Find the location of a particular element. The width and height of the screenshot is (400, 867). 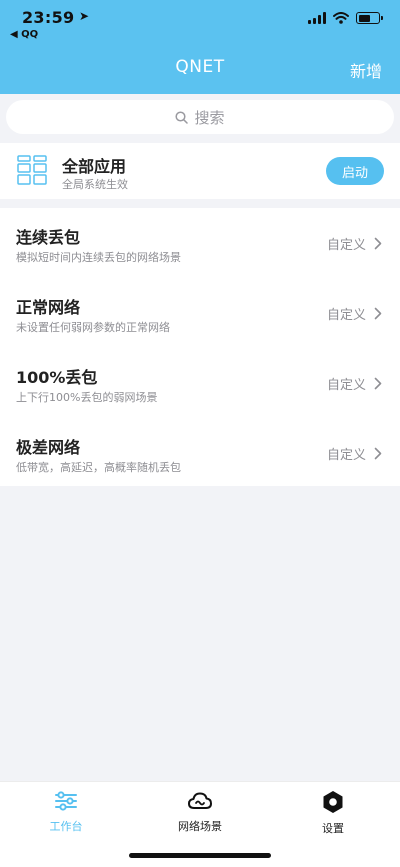

all-apps-row: 全部应用 全局系统生效 启动 is located at coordinates (200, 171).